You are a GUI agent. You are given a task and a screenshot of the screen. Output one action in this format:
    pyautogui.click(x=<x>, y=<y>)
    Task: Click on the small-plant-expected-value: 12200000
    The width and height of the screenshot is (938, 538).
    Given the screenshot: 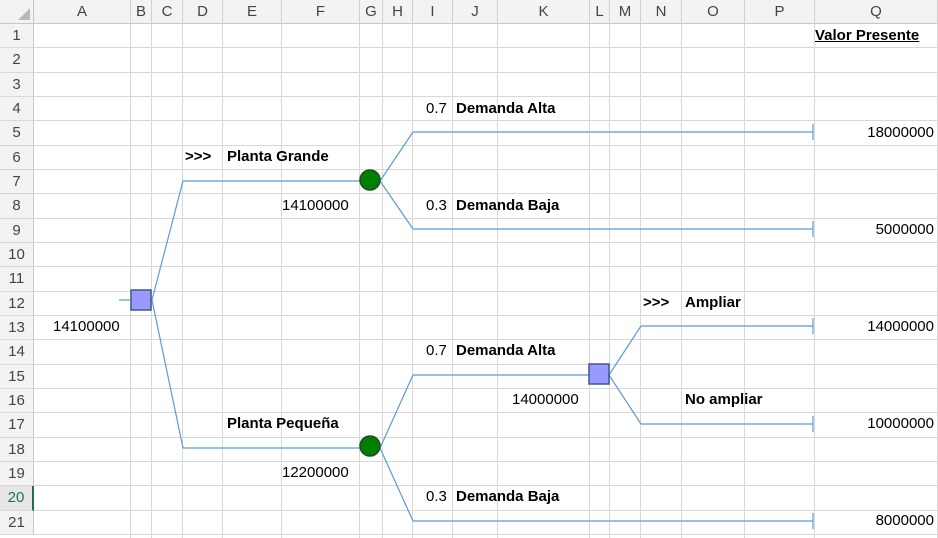 What is the action you would take?
    pyautogui.click(x=315, y=472)
    